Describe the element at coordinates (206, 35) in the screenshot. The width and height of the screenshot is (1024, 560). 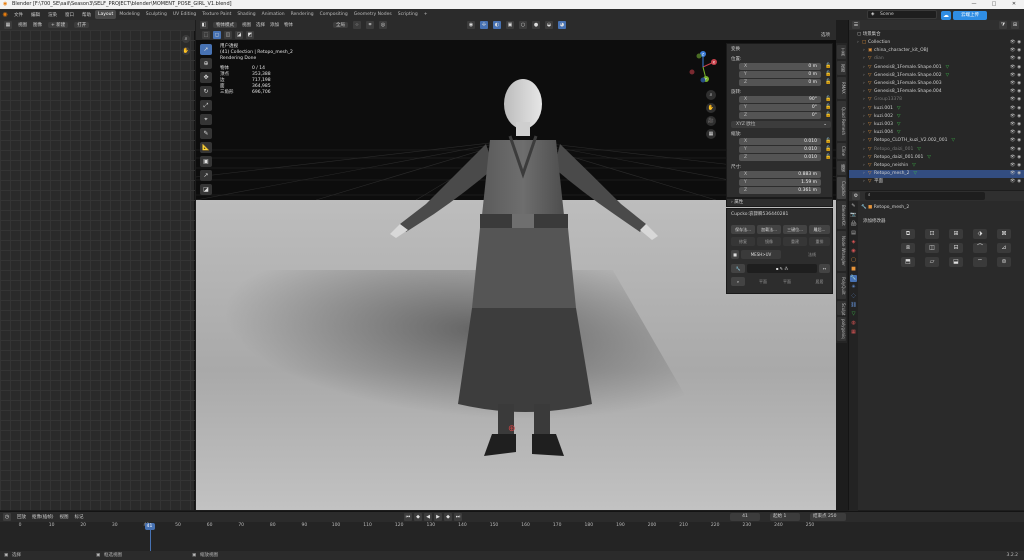
I see `select-box-icon: ⬚` at that location.